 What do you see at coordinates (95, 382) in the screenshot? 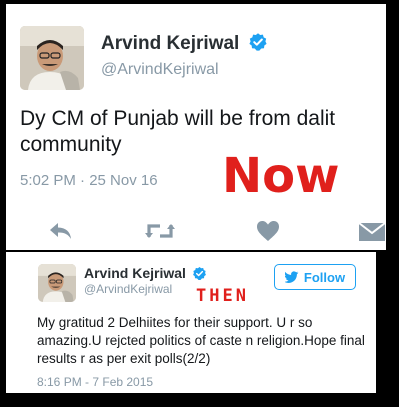
I see `tweet-timestamp: 8:16 PM - 7 Feb 2015` at bounding box center [95, 382].